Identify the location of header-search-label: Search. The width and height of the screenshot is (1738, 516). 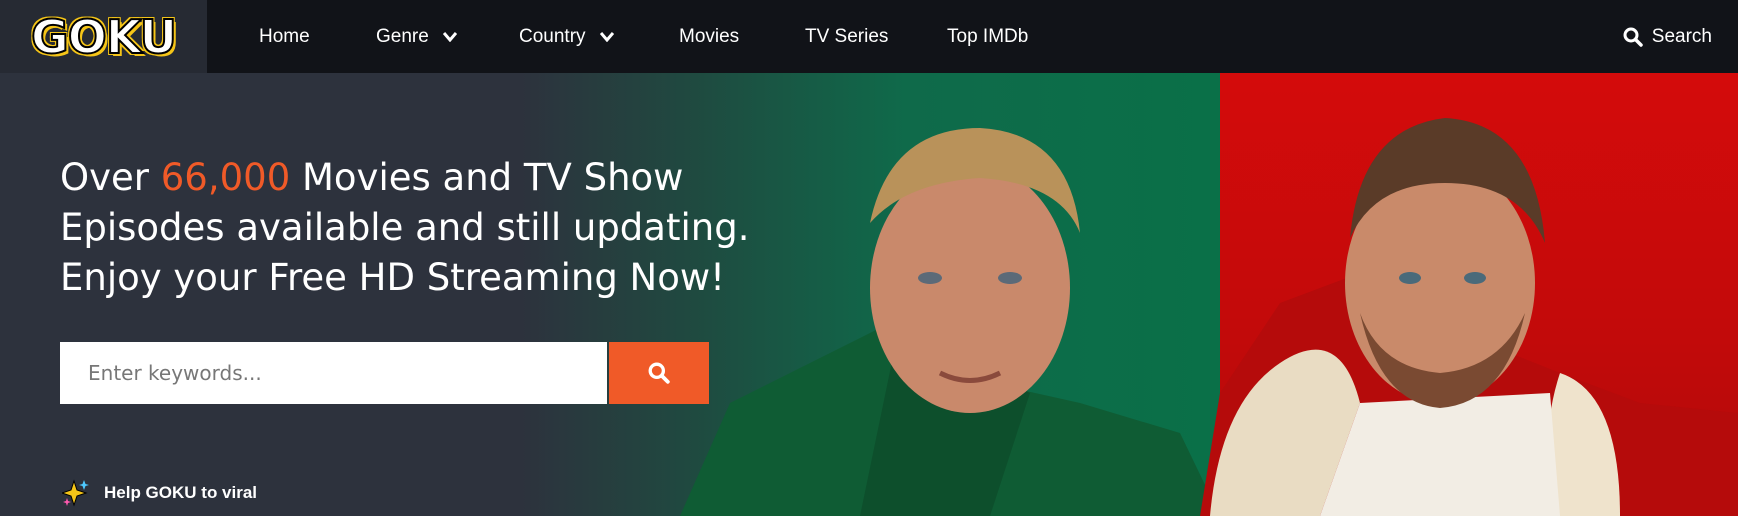
(1681, 36).